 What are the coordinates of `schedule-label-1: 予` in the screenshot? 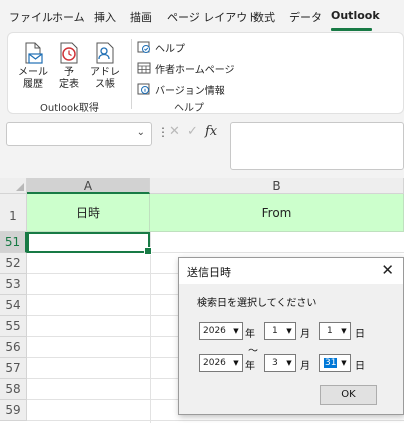 It's located at (69, 72).